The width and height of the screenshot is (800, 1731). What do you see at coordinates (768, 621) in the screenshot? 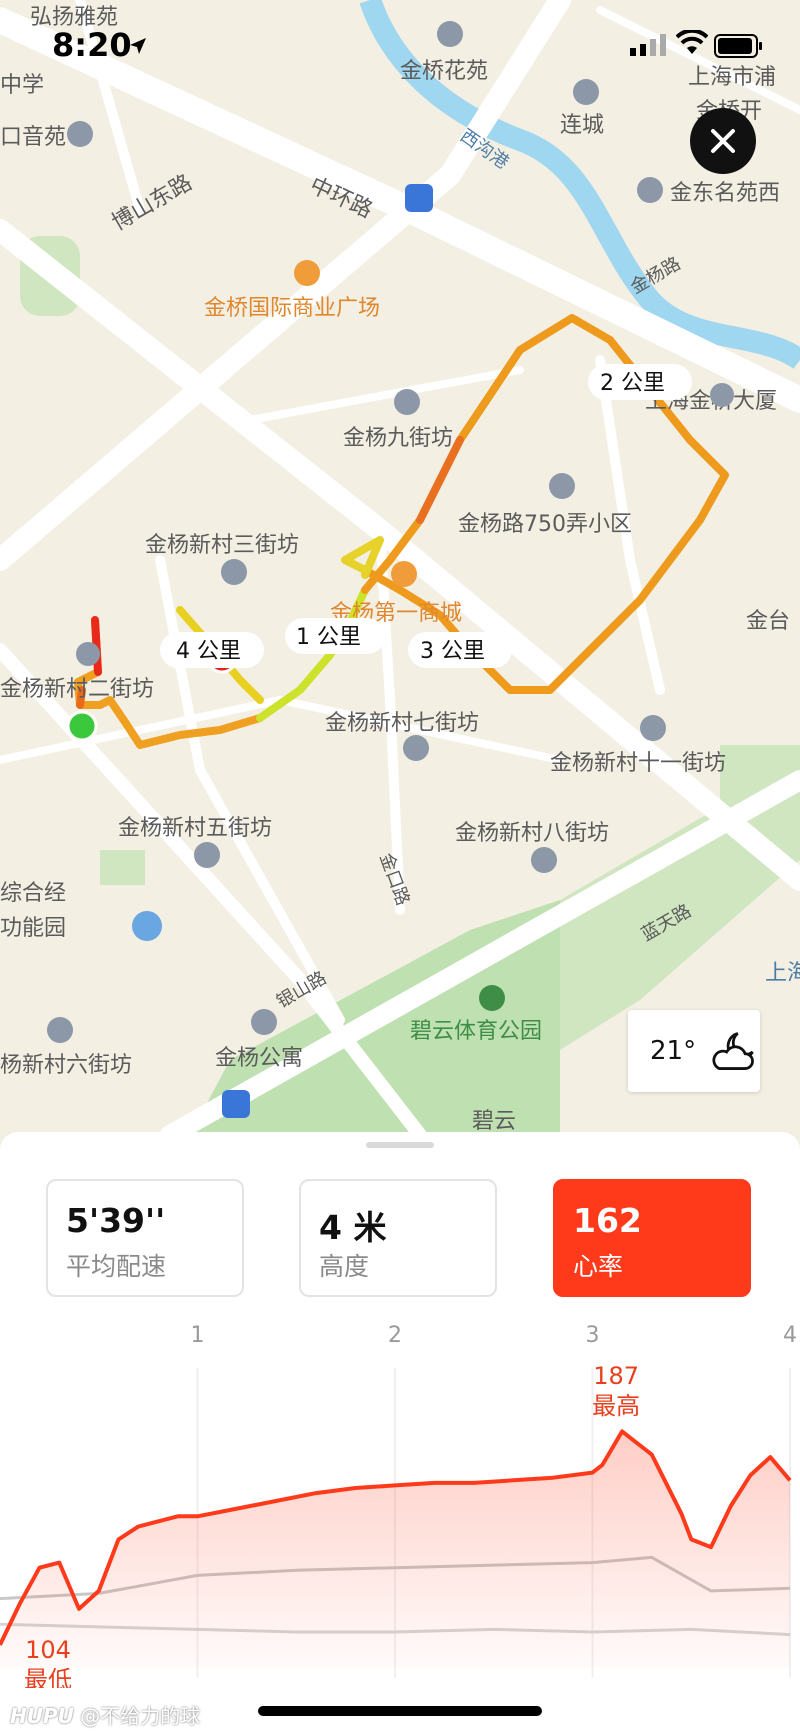
I see `map-label: 金台` at bounding box center [768, 621].